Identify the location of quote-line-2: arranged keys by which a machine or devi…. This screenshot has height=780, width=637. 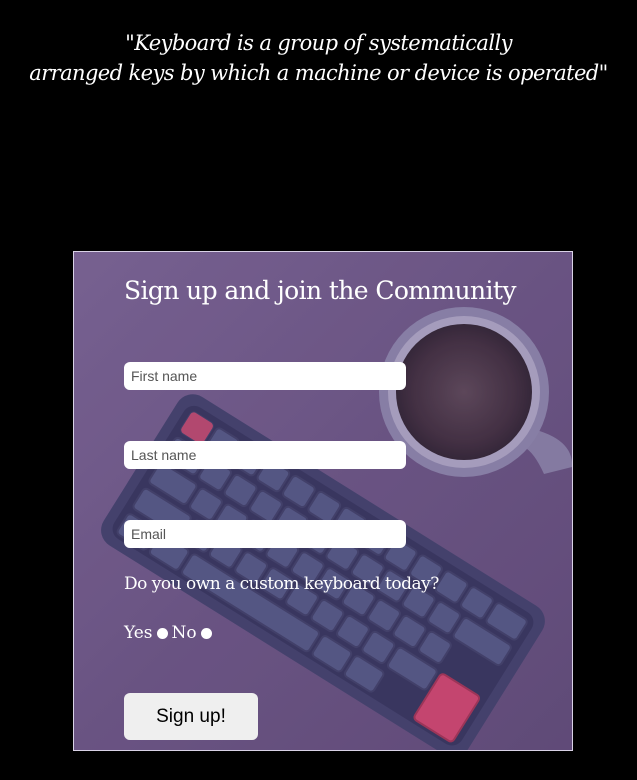
(318, 73).